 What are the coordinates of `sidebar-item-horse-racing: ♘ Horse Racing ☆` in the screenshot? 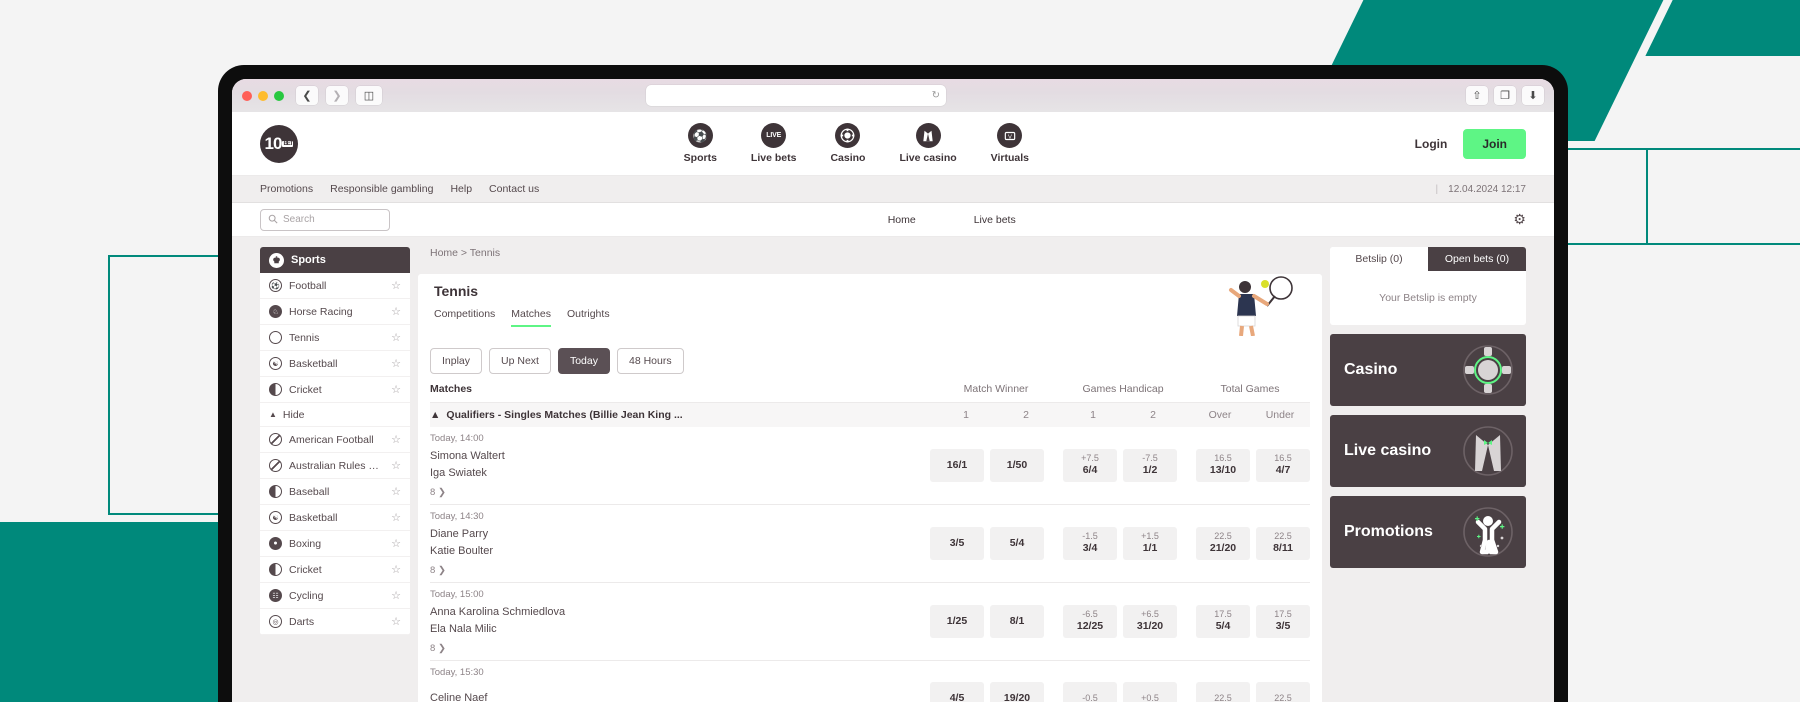 It's located at (335, 312).